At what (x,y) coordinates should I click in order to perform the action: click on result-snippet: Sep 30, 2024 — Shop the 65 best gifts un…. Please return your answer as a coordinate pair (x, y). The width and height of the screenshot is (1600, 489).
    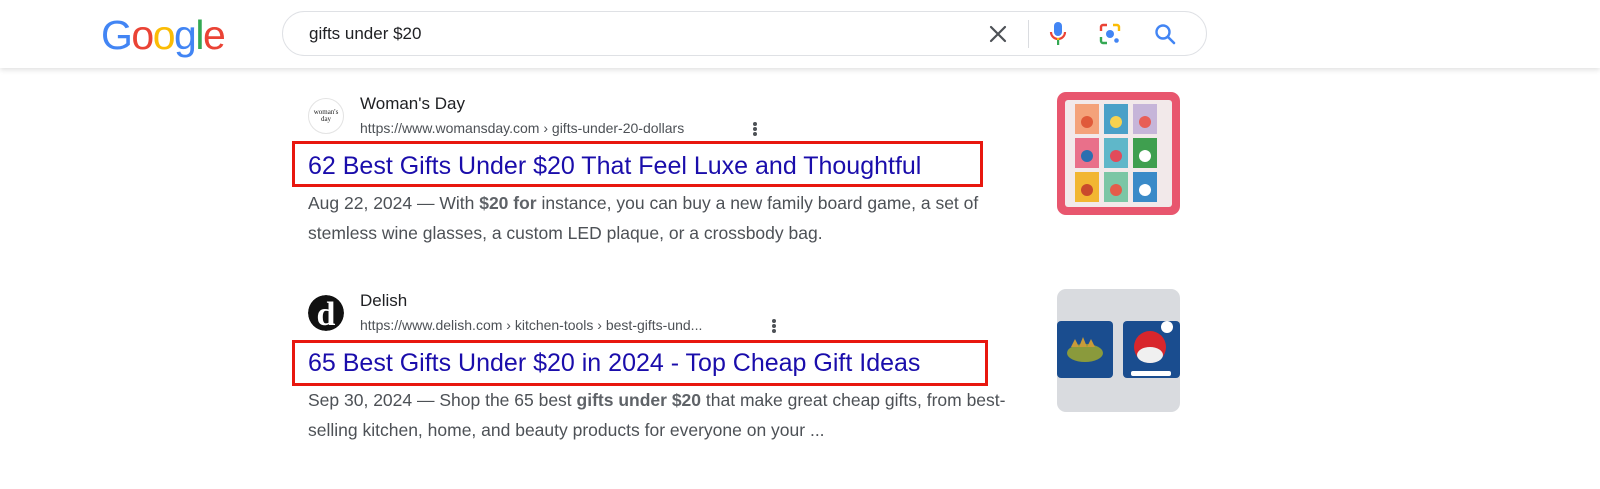
    Looking at the image, I should click on (673, 415).